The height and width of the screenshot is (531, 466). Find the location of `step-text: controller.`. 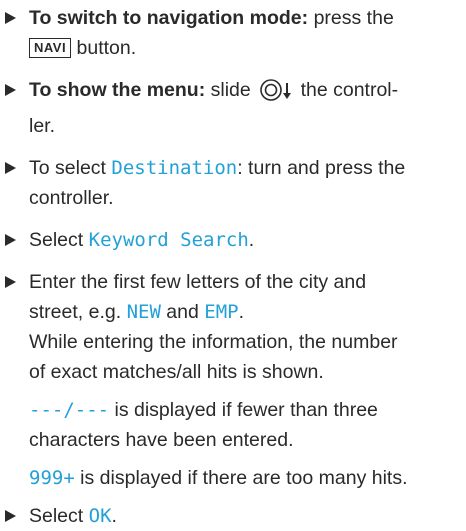

step-text: controller. is located at coordinates (71, 198).